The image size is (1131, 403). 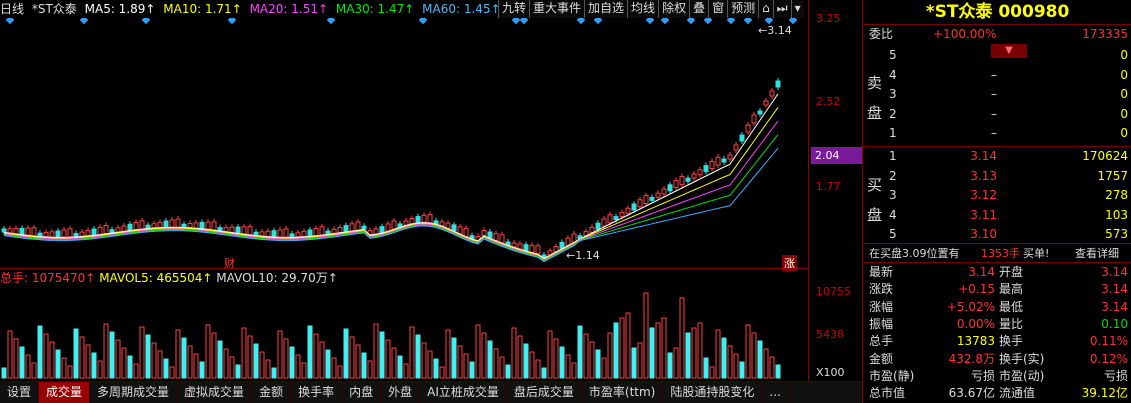 I want to click on sell-row: 2–0, so click(x=997, y=114).